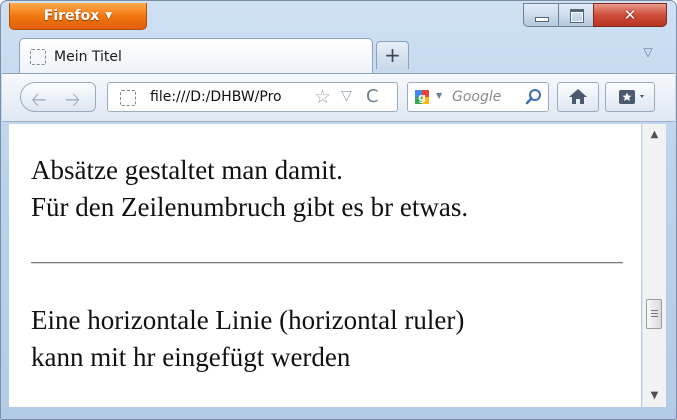  I want to click on maximize-button, so click(576, 15).